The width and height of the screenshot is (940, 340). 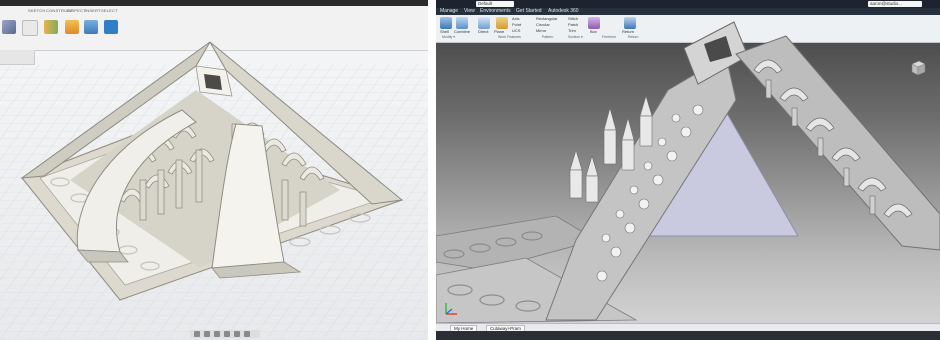 What do you see at coordinates (237, 334) in the screenshot?
I see `display-settings-icon` at bounding box center [237, 334].